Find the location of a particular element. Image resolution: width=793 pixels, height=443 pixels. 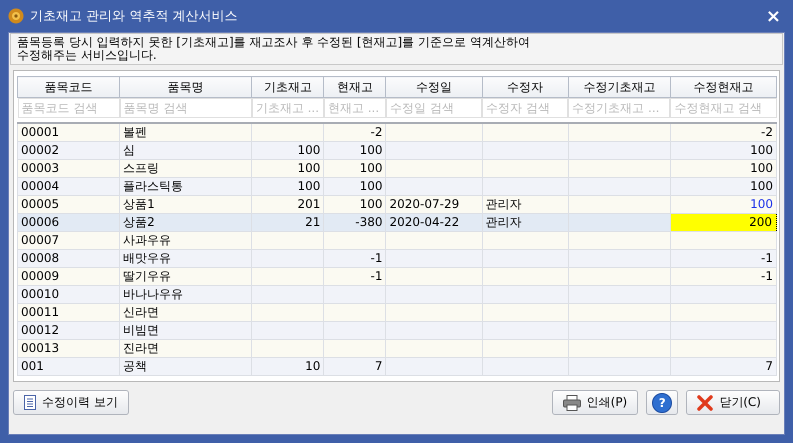

window-title: 기초재고 관리와 역추적 계산서비스 is located at coordinates (134, 16).